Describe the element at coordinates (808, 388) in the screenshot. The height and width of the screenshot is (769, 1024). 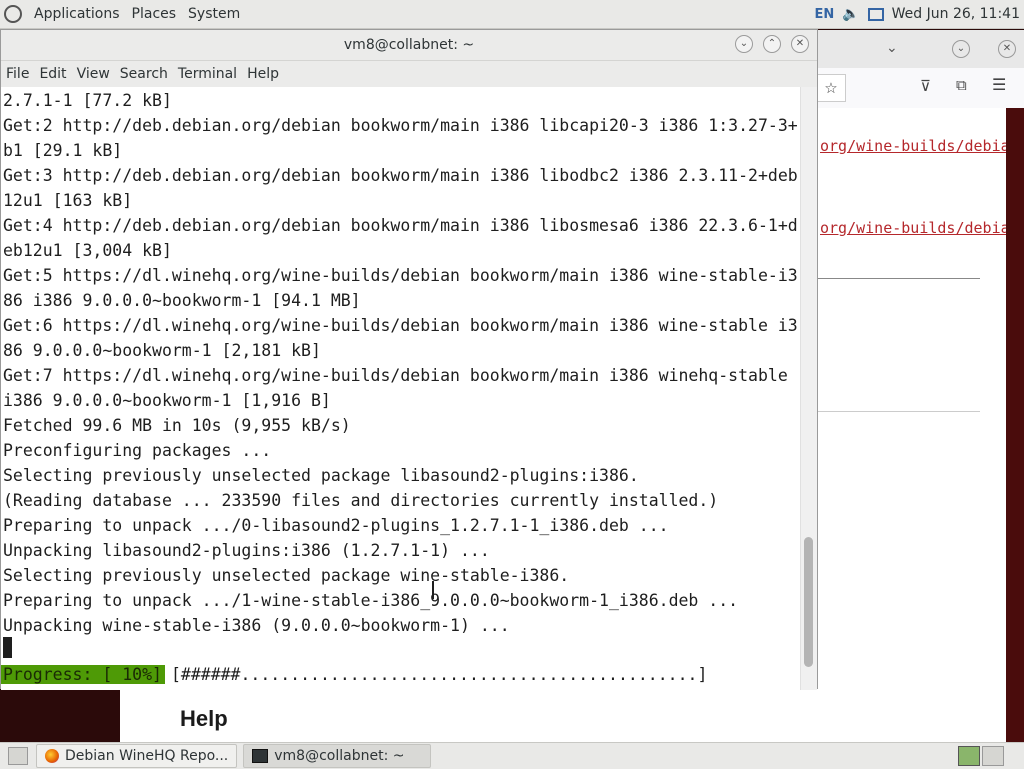
I see `terminal-scrollbar` at that location.